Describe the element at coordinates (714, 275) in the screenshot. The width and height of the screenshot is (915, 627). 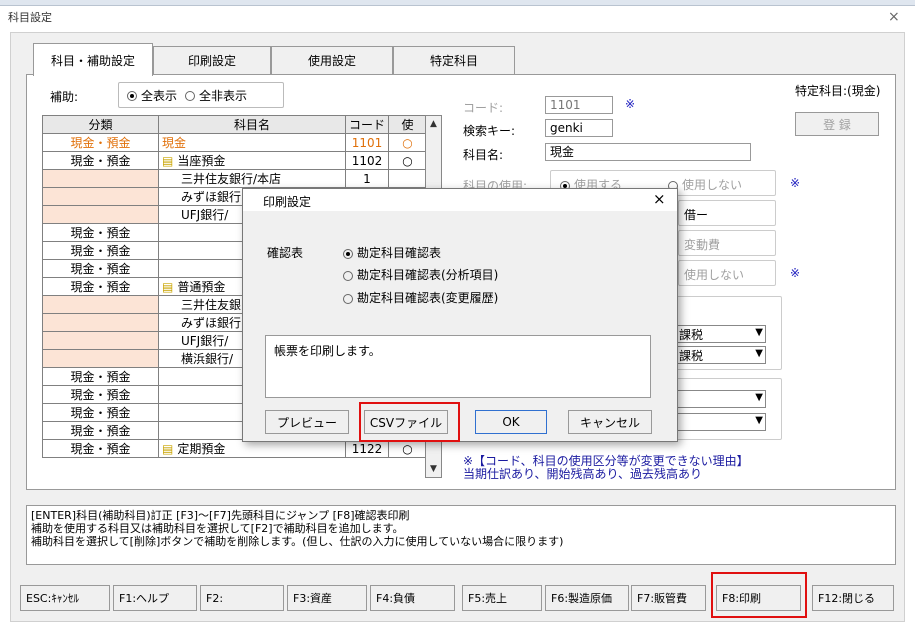
I see `nouse-text: 使用しない` at that location.